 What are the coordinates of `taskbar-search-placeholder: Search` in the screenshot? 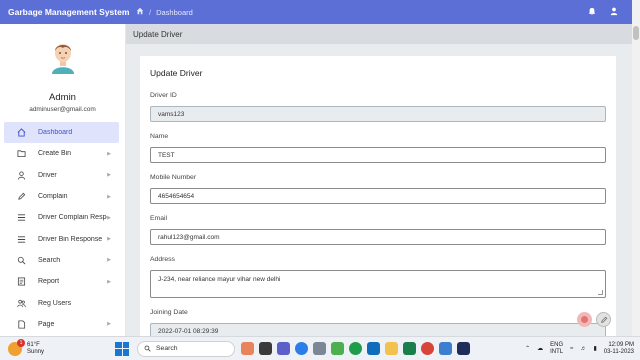 It's located at (167, 348).